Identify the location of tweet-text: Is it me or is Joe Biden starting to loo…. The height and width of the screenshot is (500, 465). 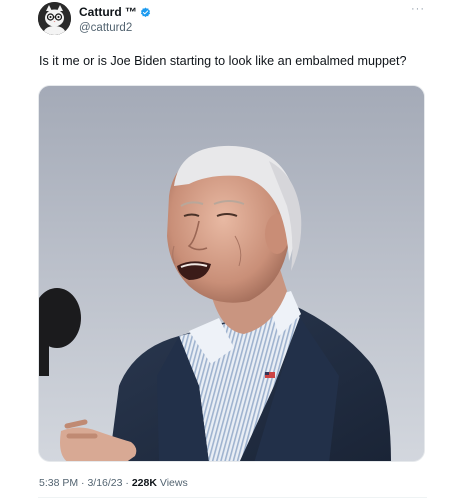
(223, 61).